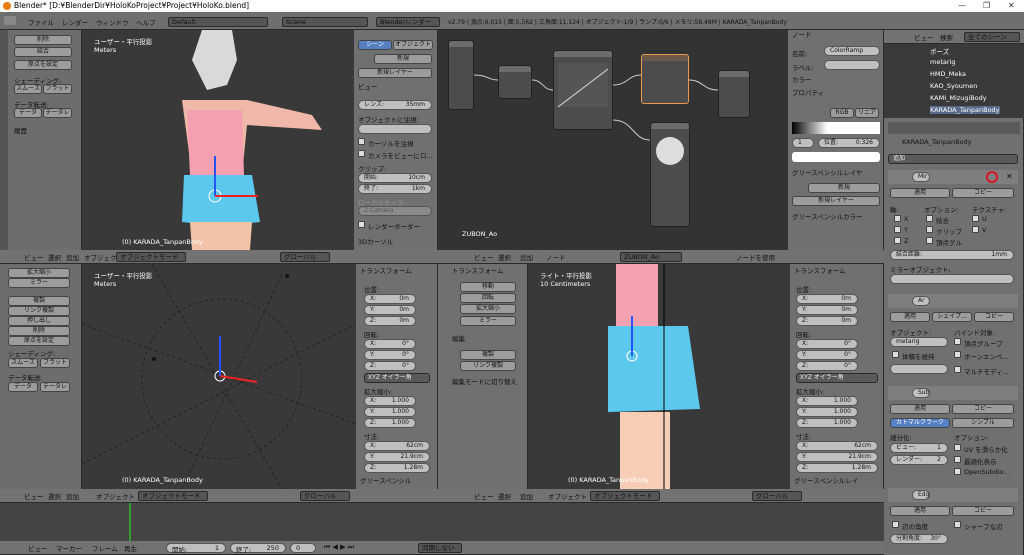 The height and width of the screenshot is (555, 1024). I want to click on lock-camera-checkbox, so click(361, 153).